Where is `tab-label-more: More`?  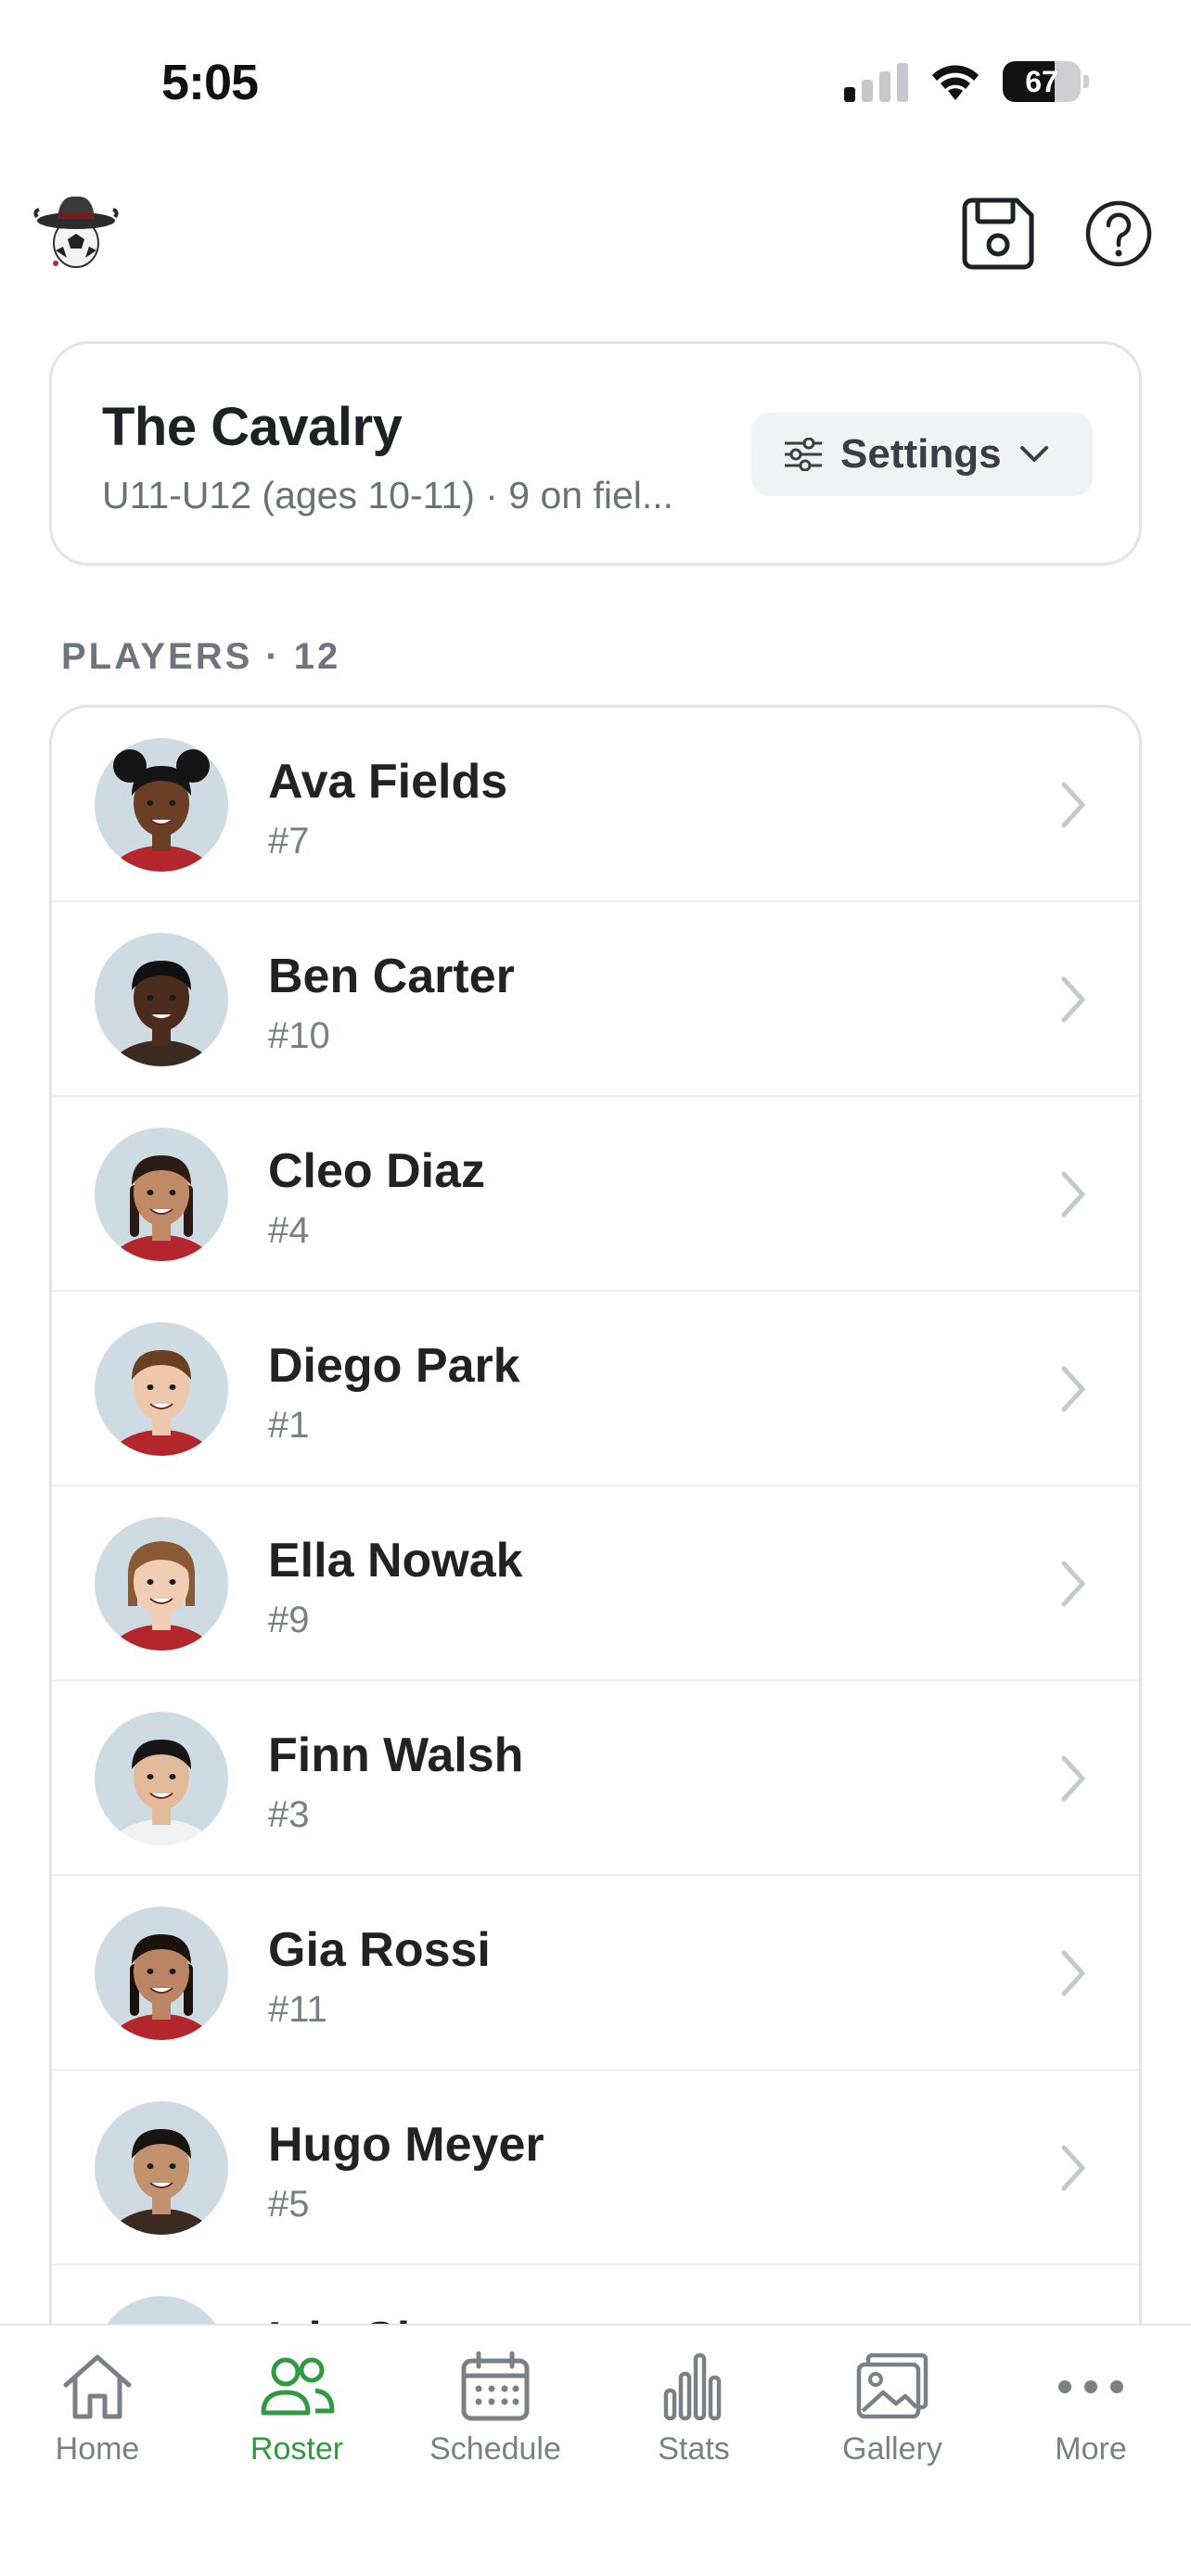 tab-label-more: More is located at coordinates (1091, 2449).